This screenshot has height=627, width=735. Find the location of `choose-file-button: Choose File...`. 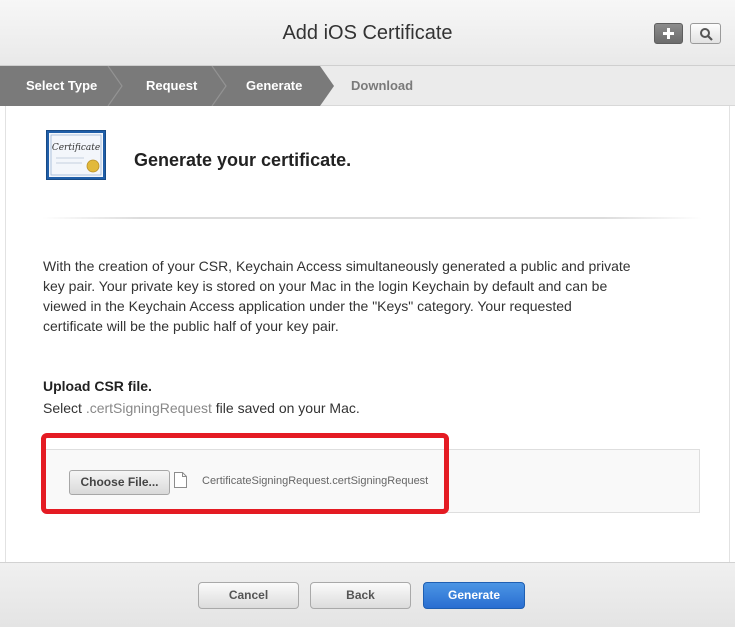

choose-file-button: Choose File... is located at coordinates (119, 482).